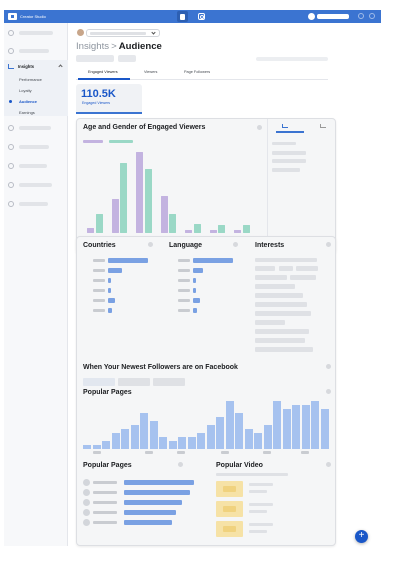 The image size is (403, 573). Describe the element at coordinates (29, 128) in the screenshot. I see `sidebar-item-monetization` at that location.